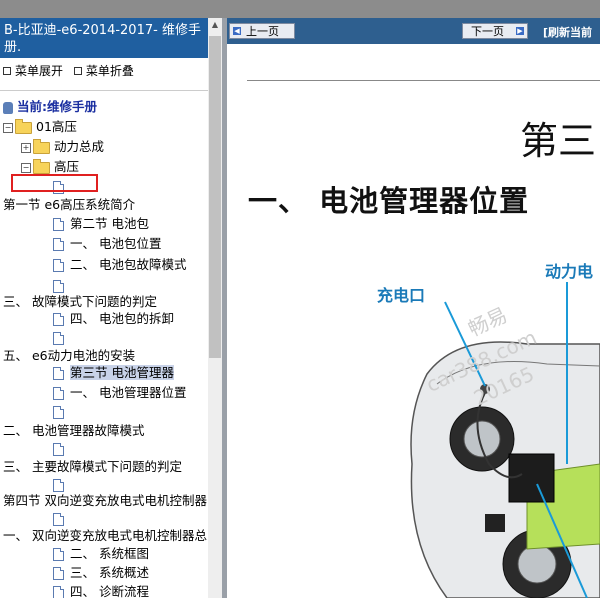 This screenshot has height=598, width=600. I want to click on expand-toggle-icon: +, so click(26, 147).